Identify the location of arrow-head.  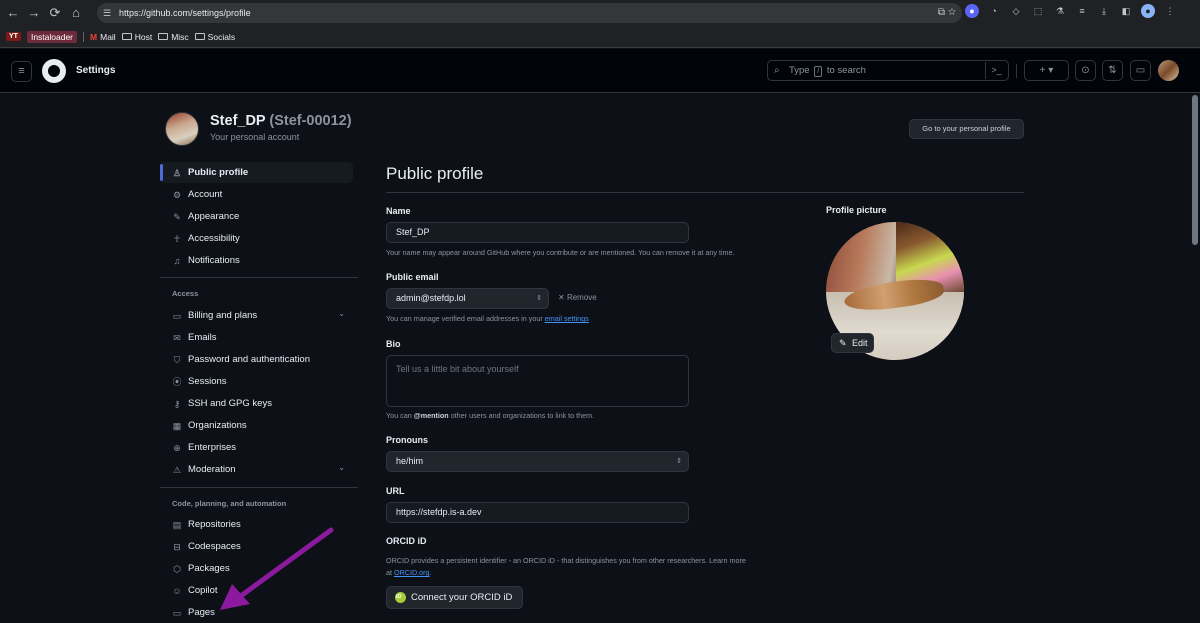
(235, 597).